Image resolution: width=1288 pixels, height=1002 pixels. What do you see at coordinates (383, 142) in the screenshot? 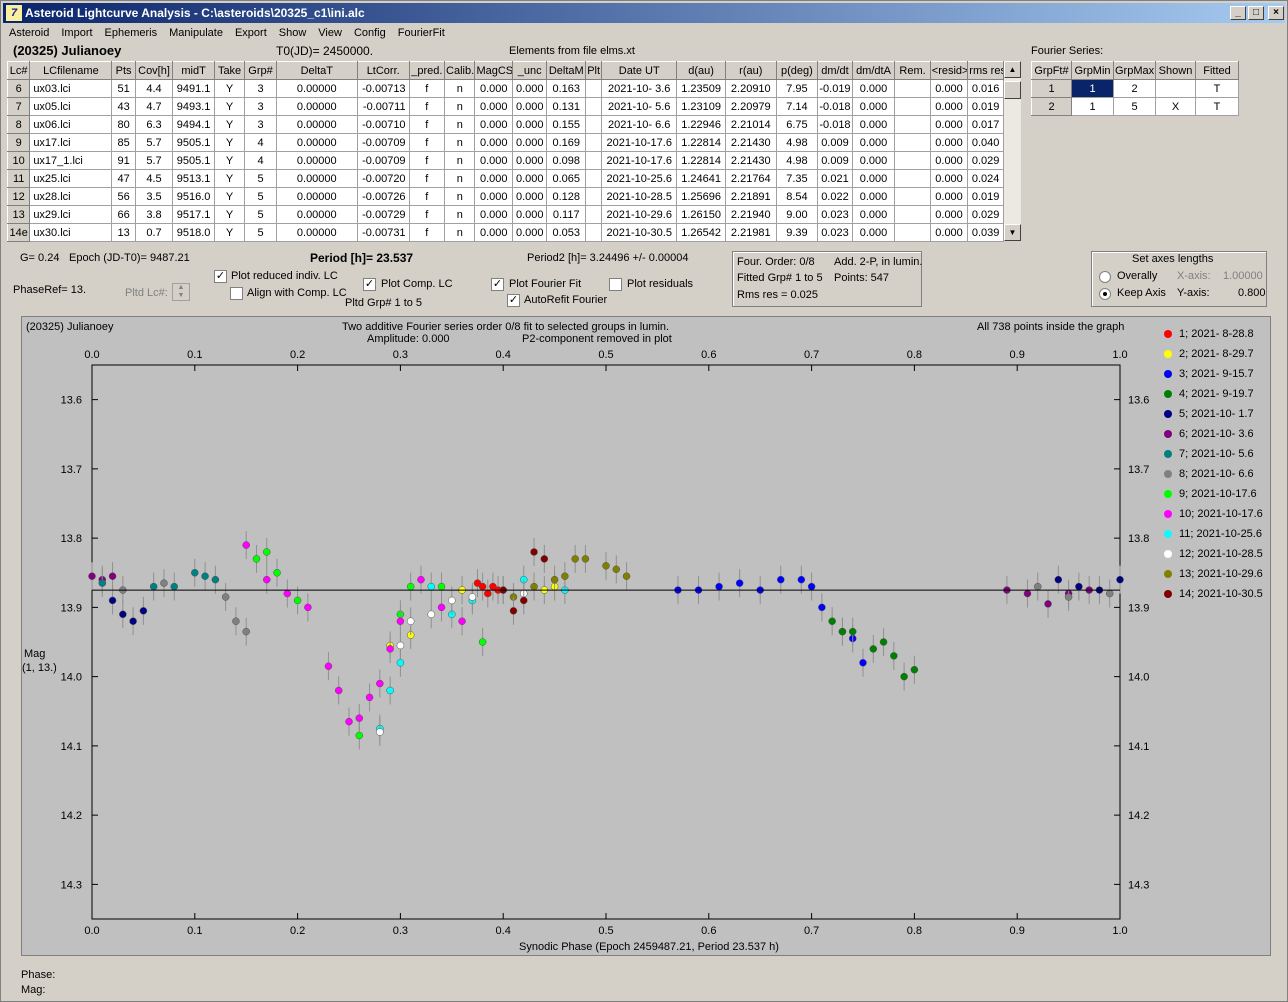
I see `table-cell: -0.00709` at bounding box center [383, 142].